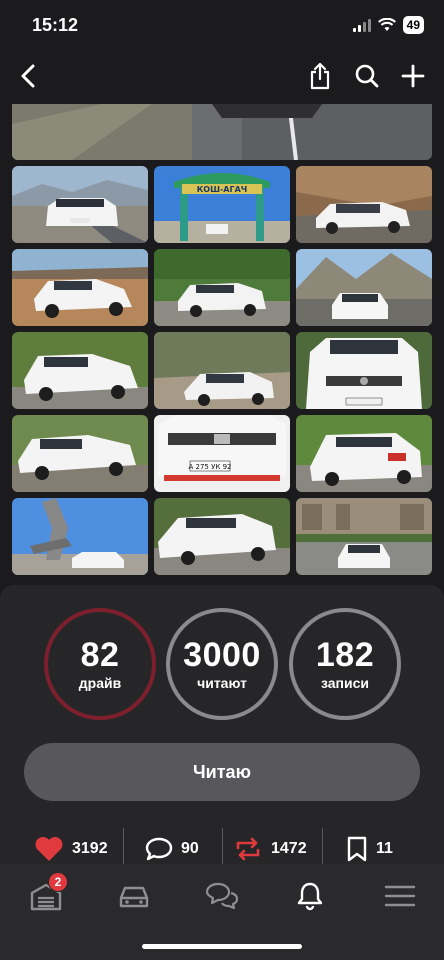 The width and height of the screenshot is (444, 960). What do you see at coordinates (47, 893) in the screenshot?
I see `tab-garage: 2` at bounding box center [47, 893].